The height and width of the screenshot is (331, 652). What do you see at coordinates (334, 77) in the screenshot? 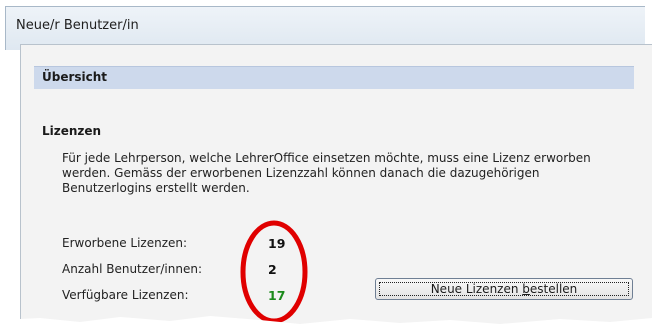
I see `overview-header: Übersicht` at bounding box center [334, 77].